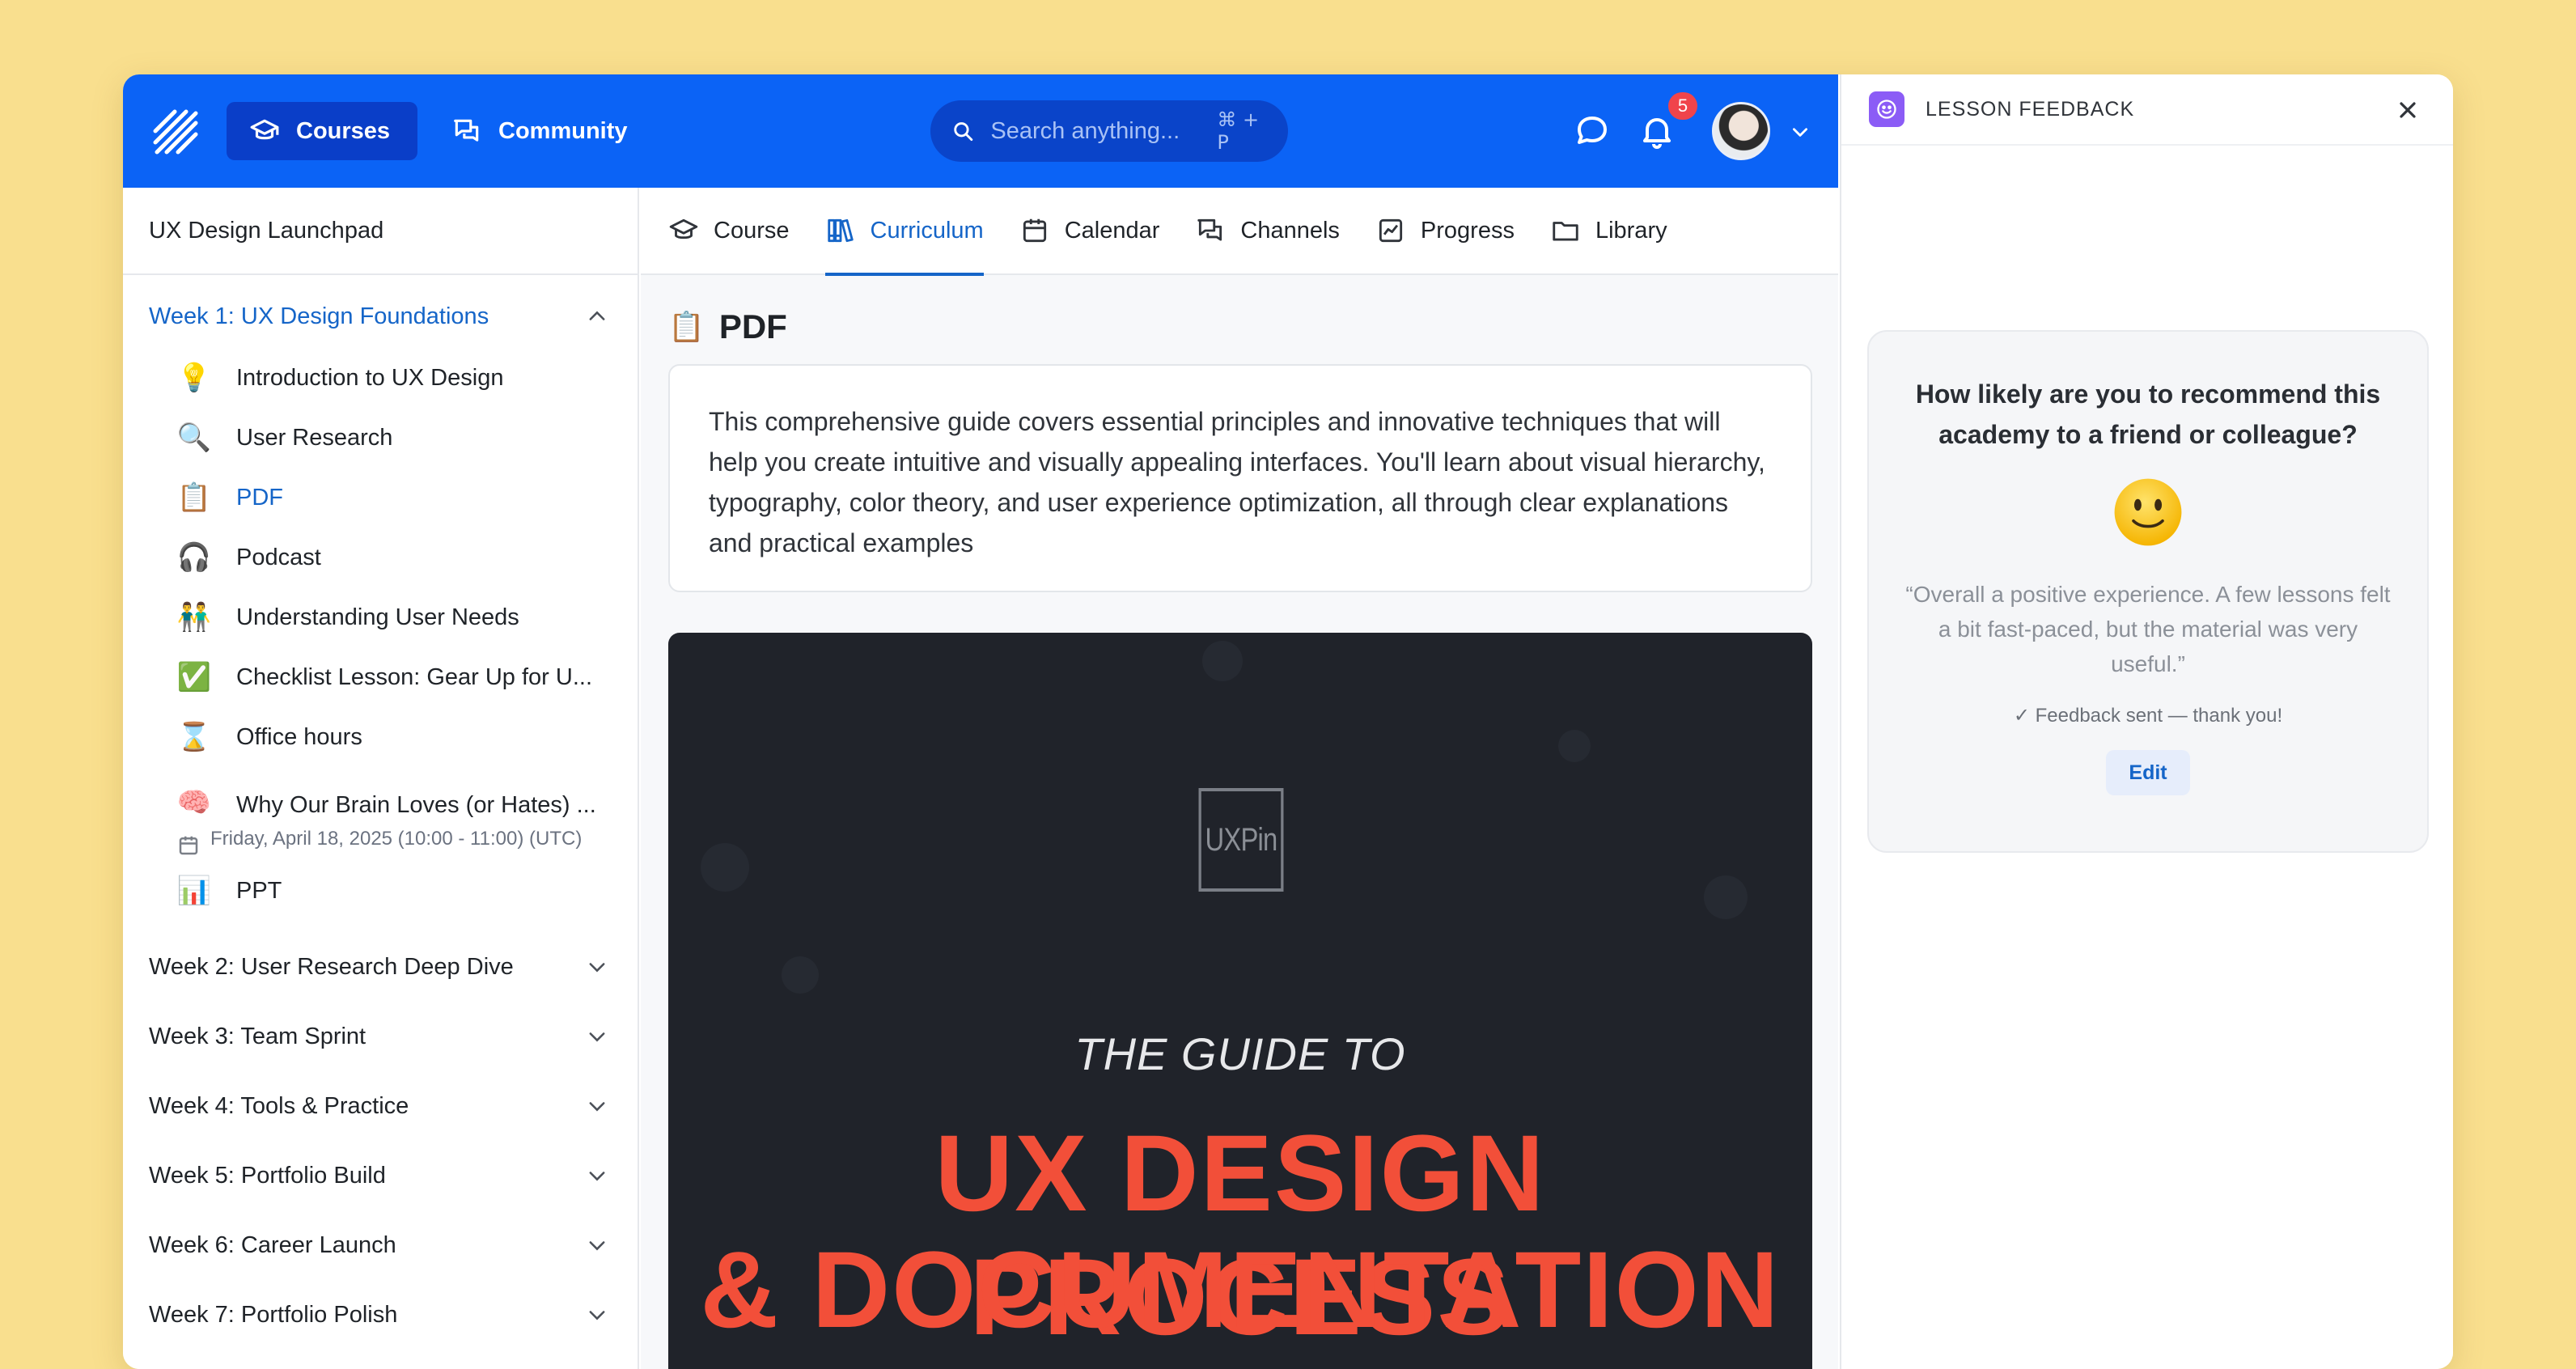 This screenshot has width=2576, height=1369. Describe the element at coordinates (194, 891) in the screenshot. I see `bar-chart-icon: 📊` at that location.